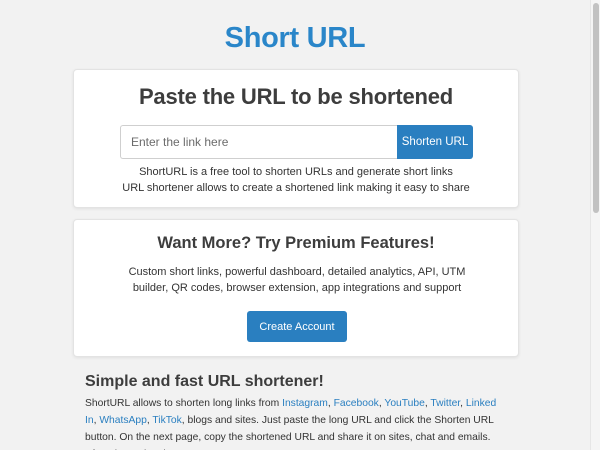 This screenshot has height=450, width=600. Describe the element at coordinates (296, 96) in the screenshot. I see `shorten-heading: Paste the URL to be shortened` at that location.